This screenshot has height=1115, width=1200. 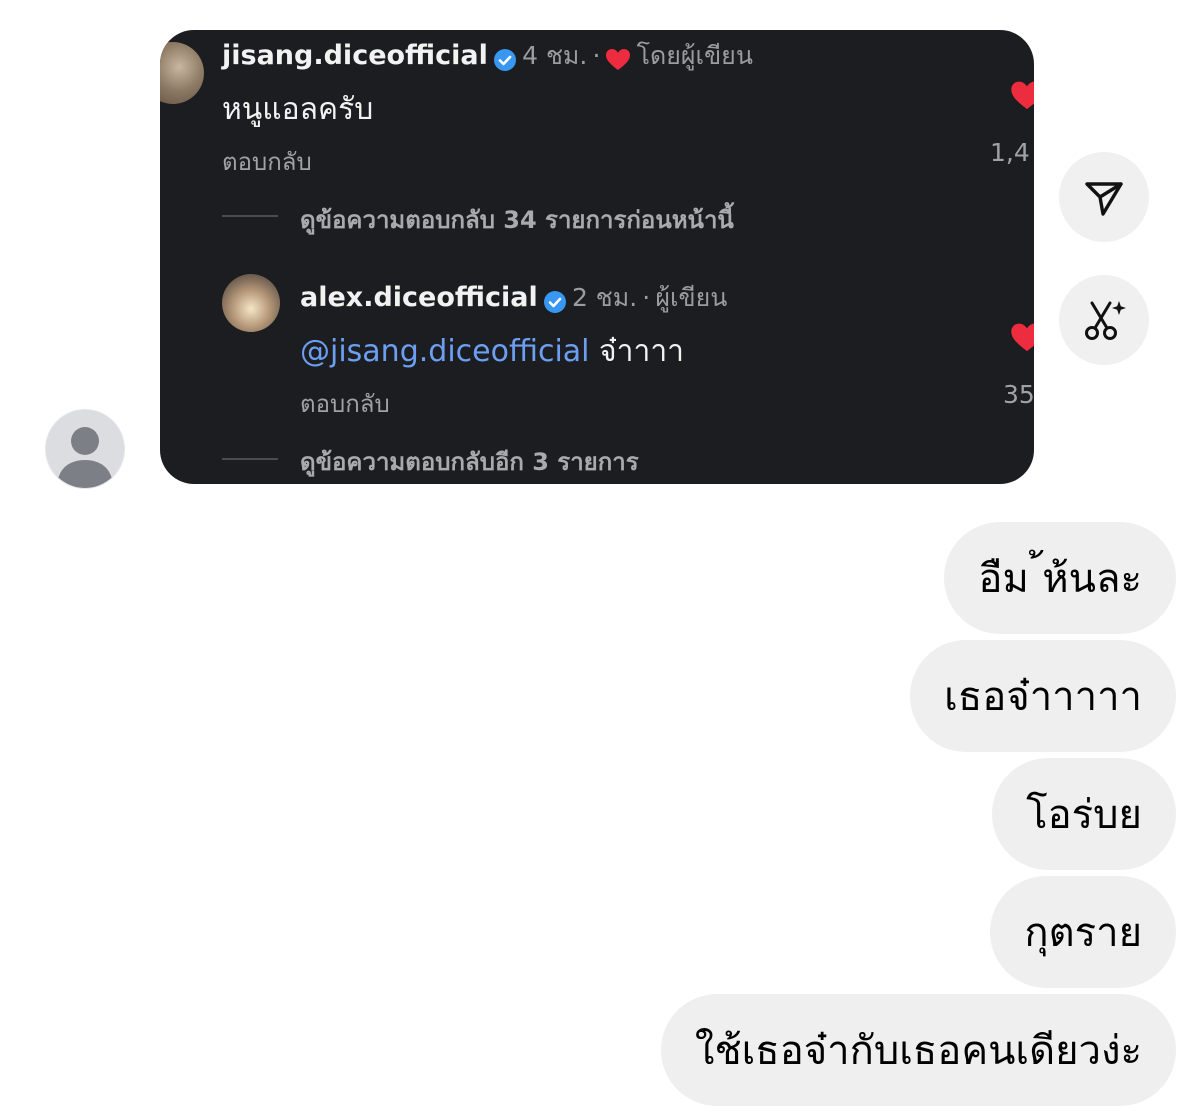 I want to click on reply-avatar, so click(x=251, y=303).